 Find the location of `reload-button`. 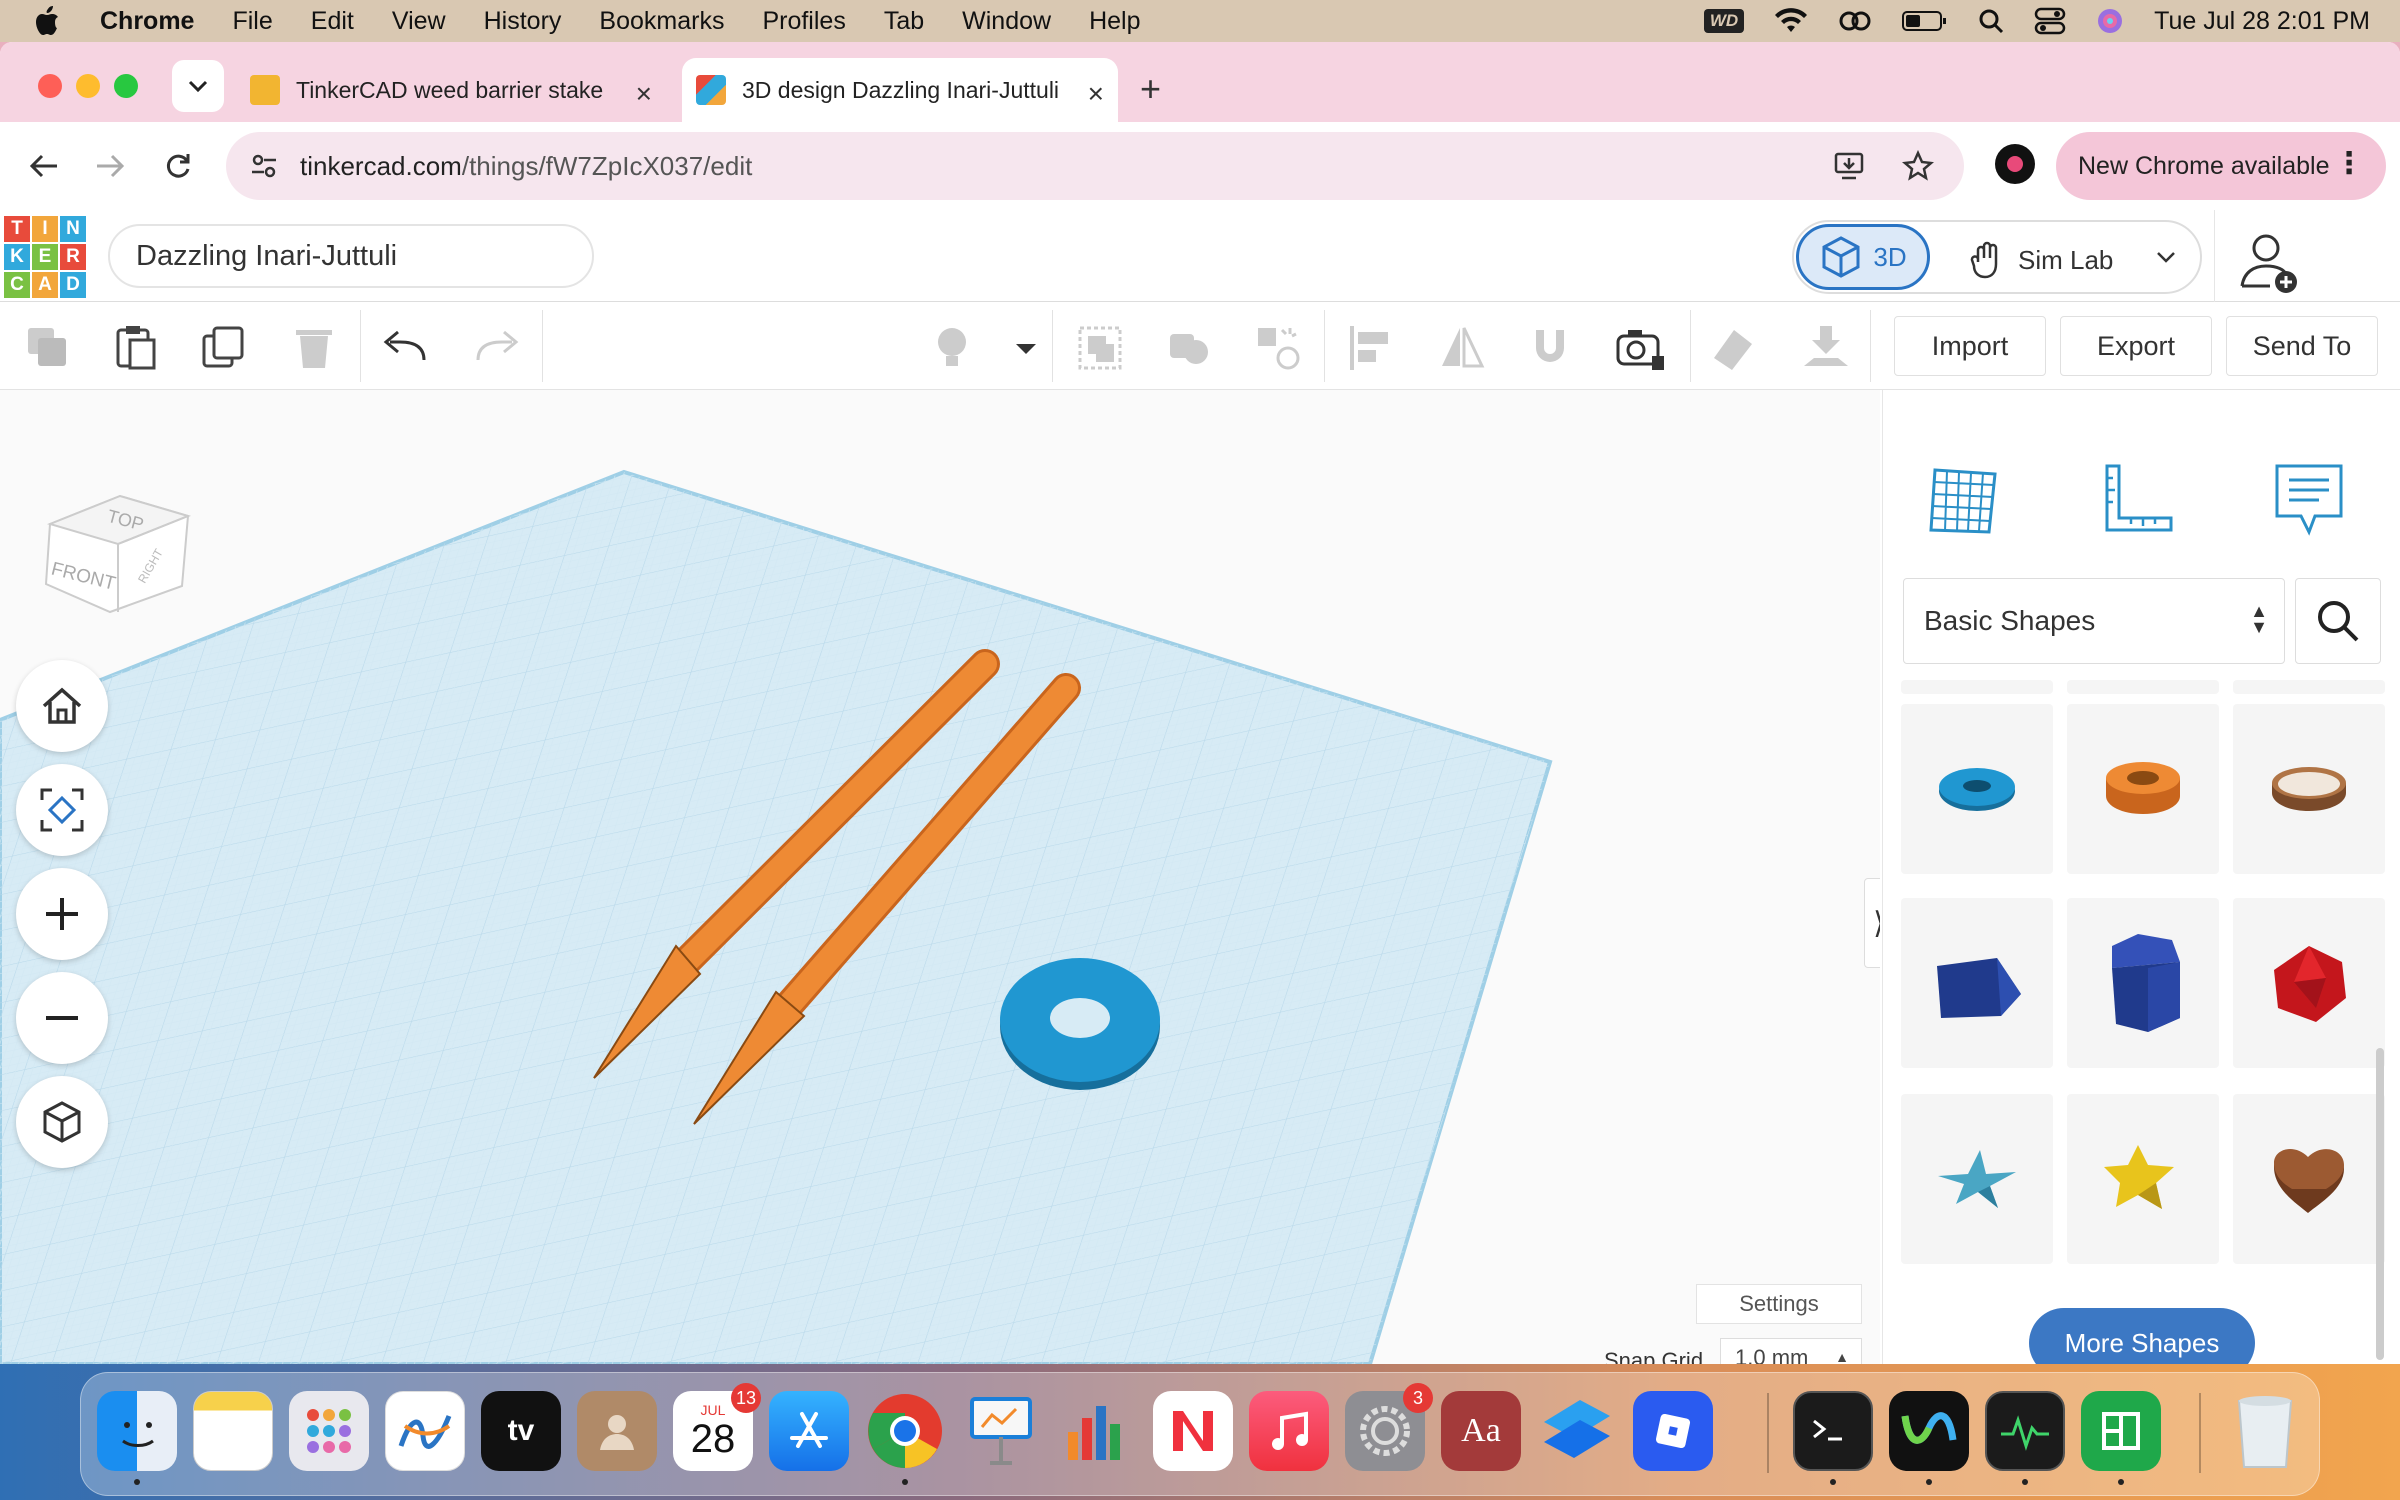

reload-button is located at coordinates (178, 166).